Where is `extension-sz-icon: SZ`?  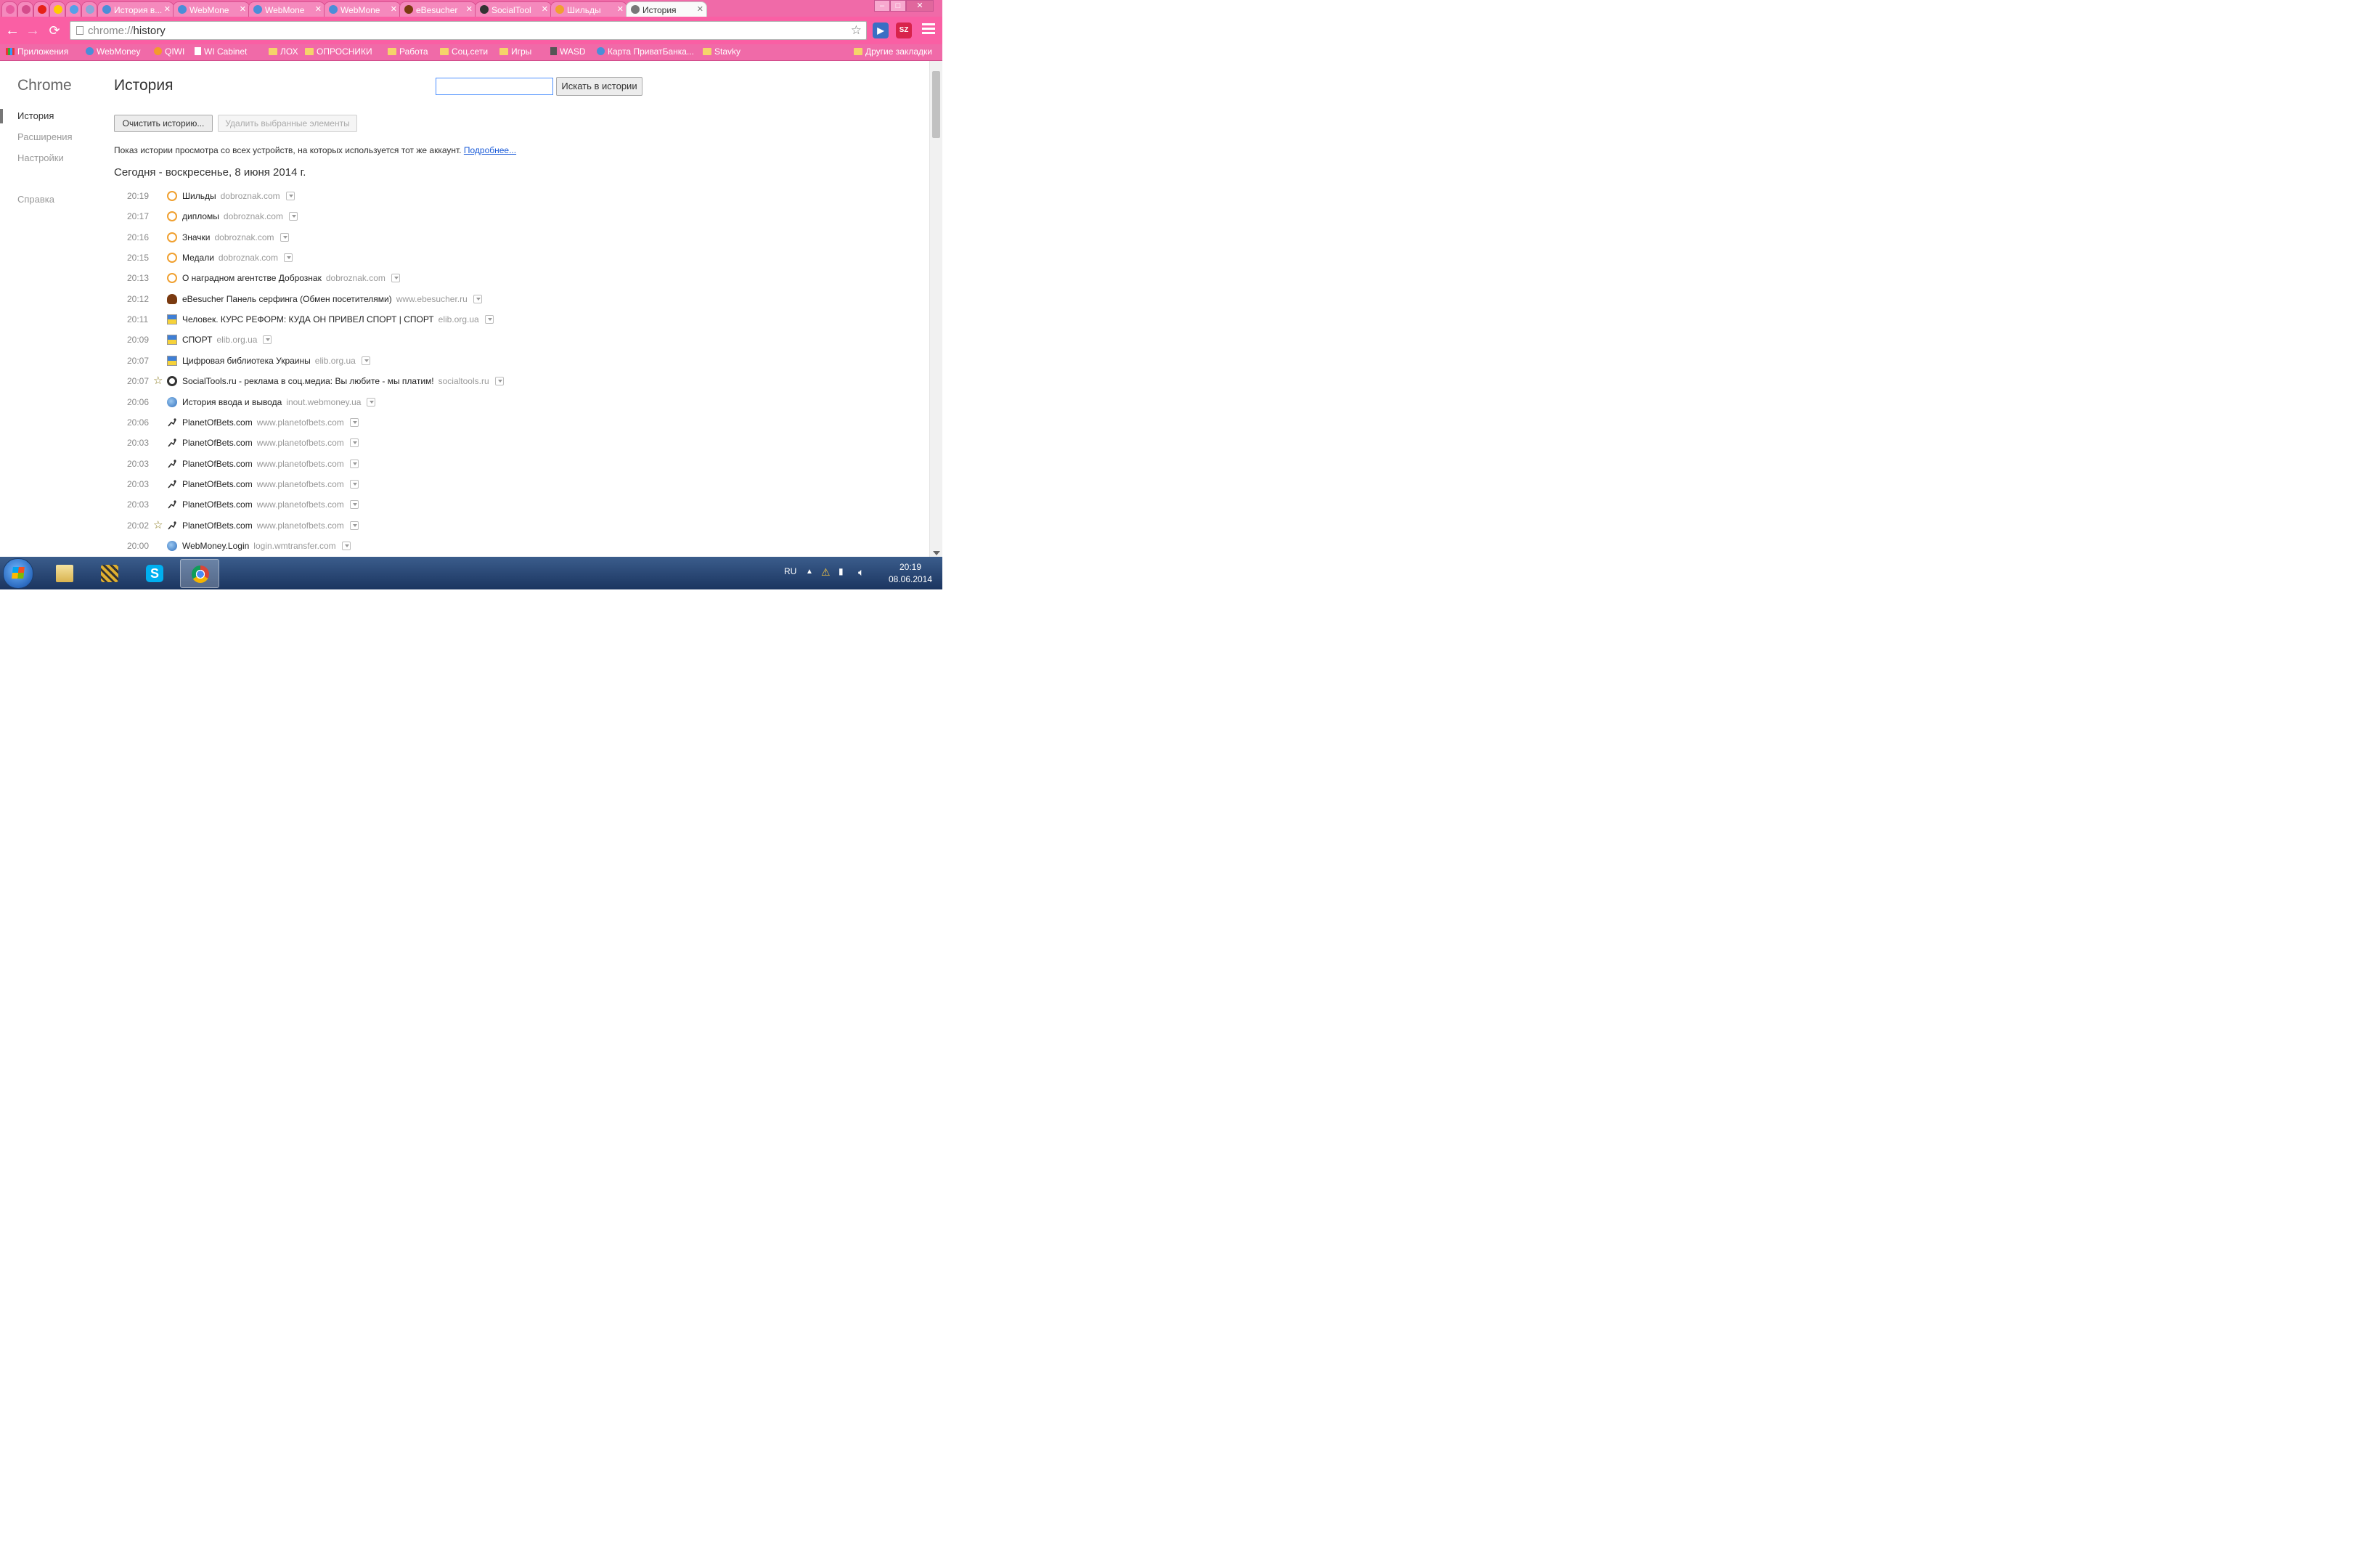 extension-sz-icon: SZ is located at coordinates (904, 31).